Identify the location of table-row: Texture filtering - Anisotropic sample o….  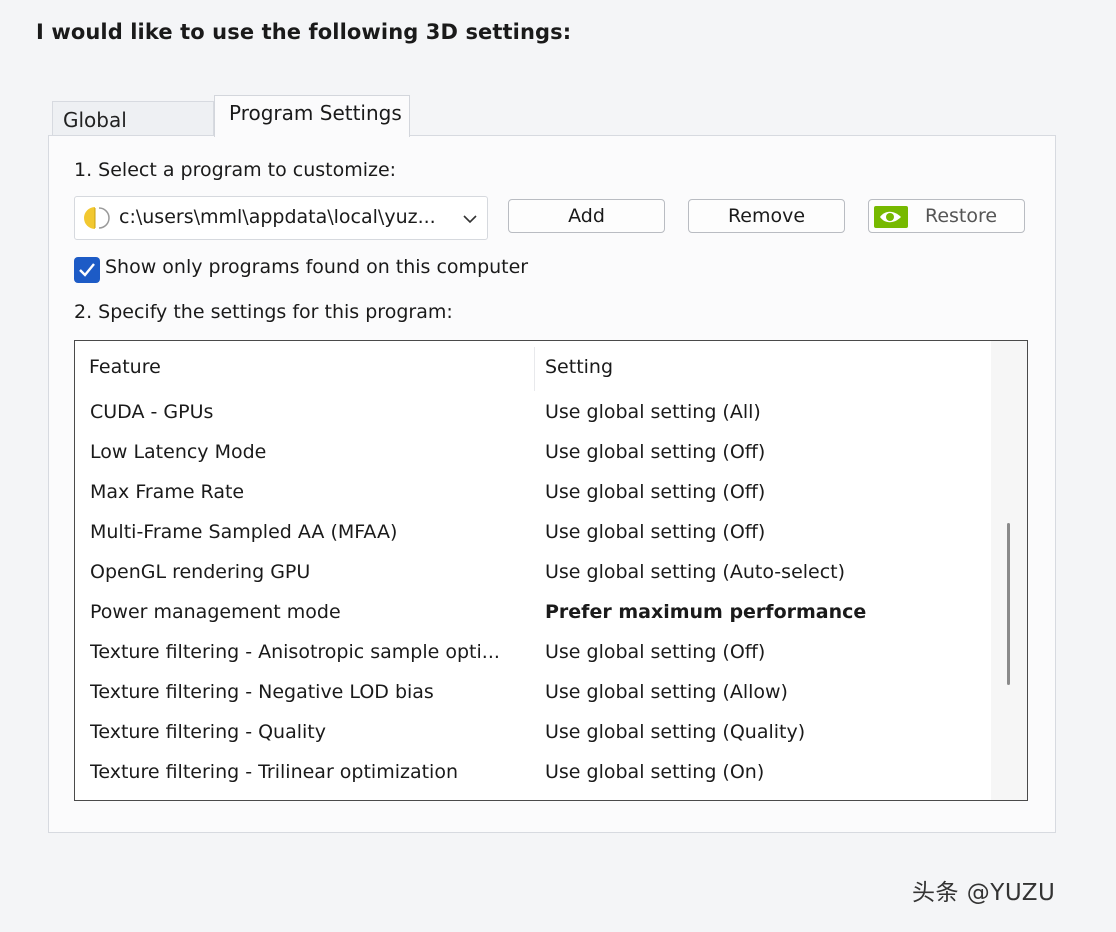
(533, 652).